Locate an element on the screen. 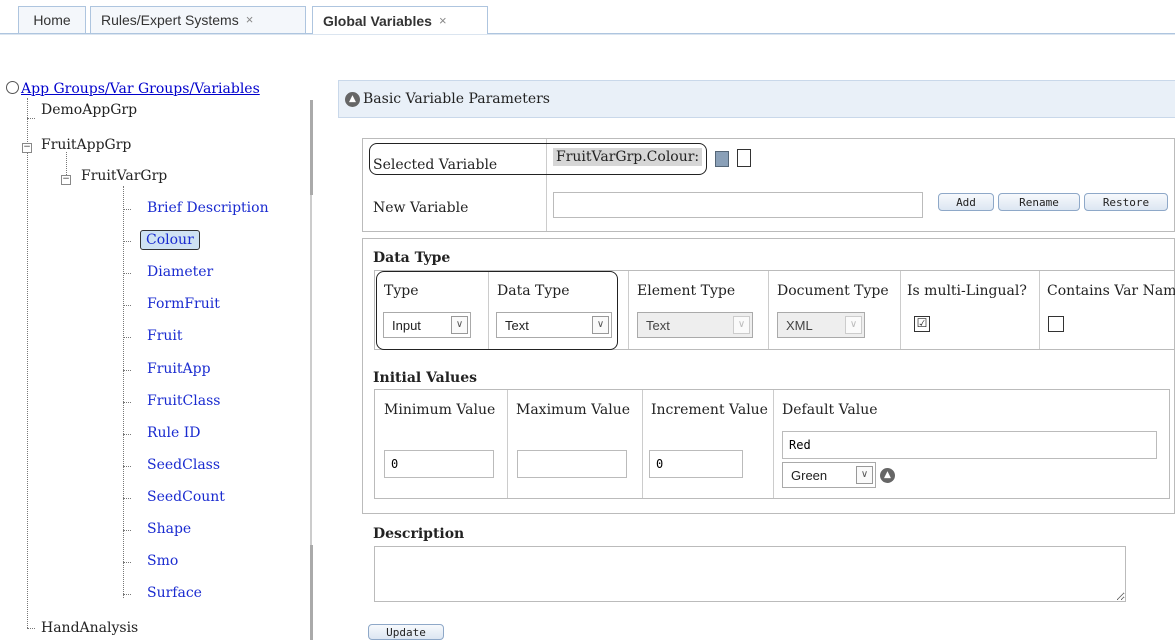 The width and height of the screenshot is (1175, 640). type-select-value: Input is located at coordinates (406, 325).